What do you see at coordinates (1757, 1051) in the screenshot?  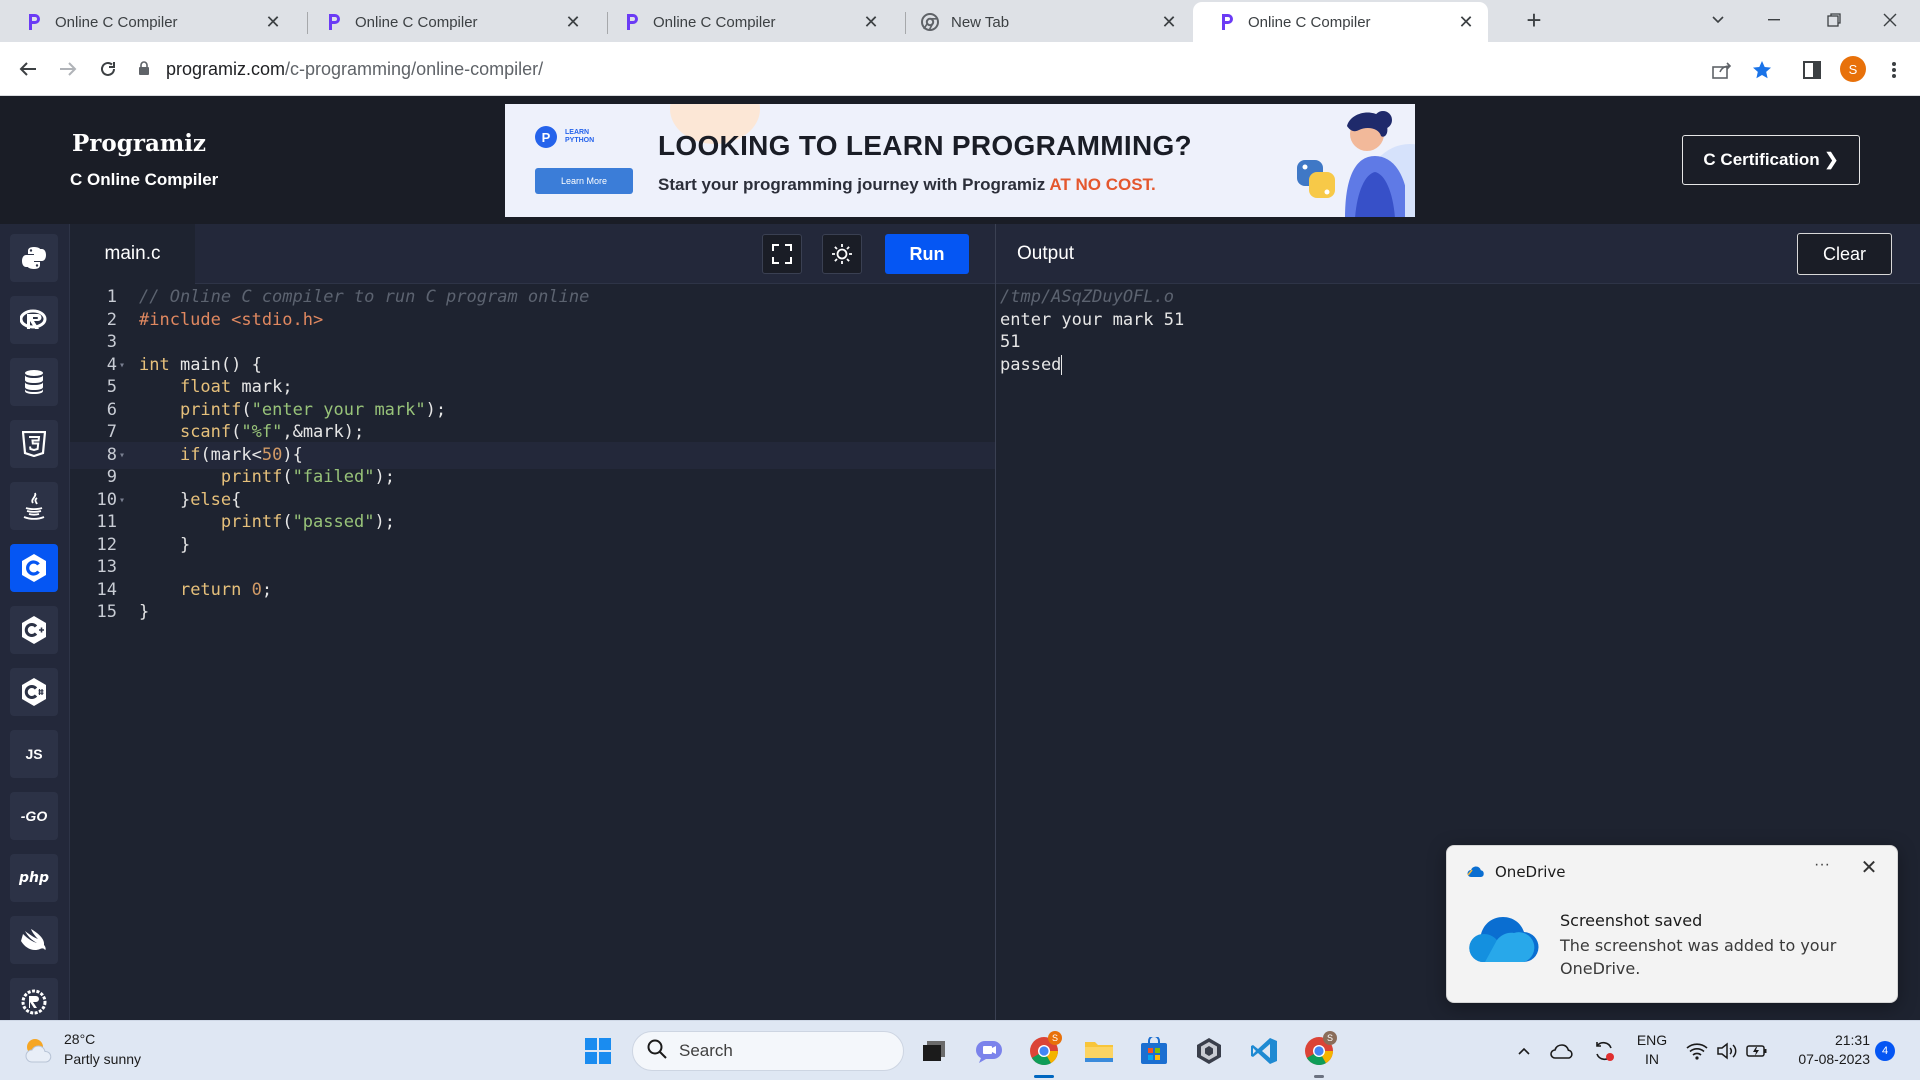 I see `battery-charging-icon` at bounding box center [1757, 1051].